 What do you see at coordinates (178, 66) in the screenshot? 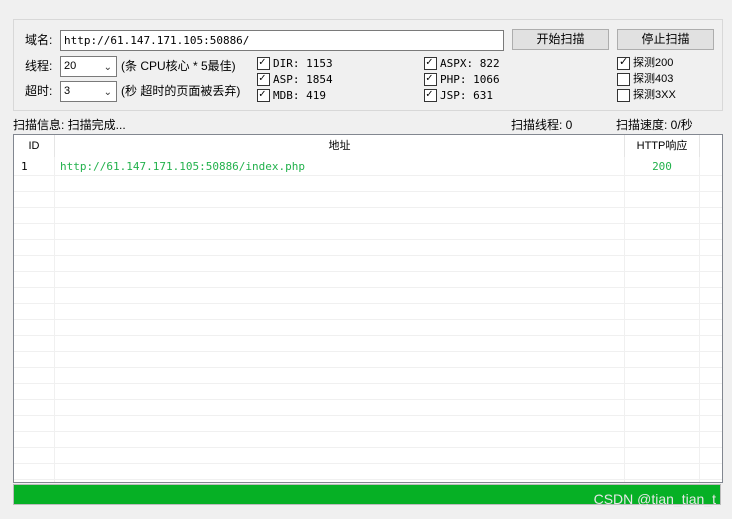
I see `threads-hint: (条 CPU核心 * 5最佳)` at bounding box center [178, 66].